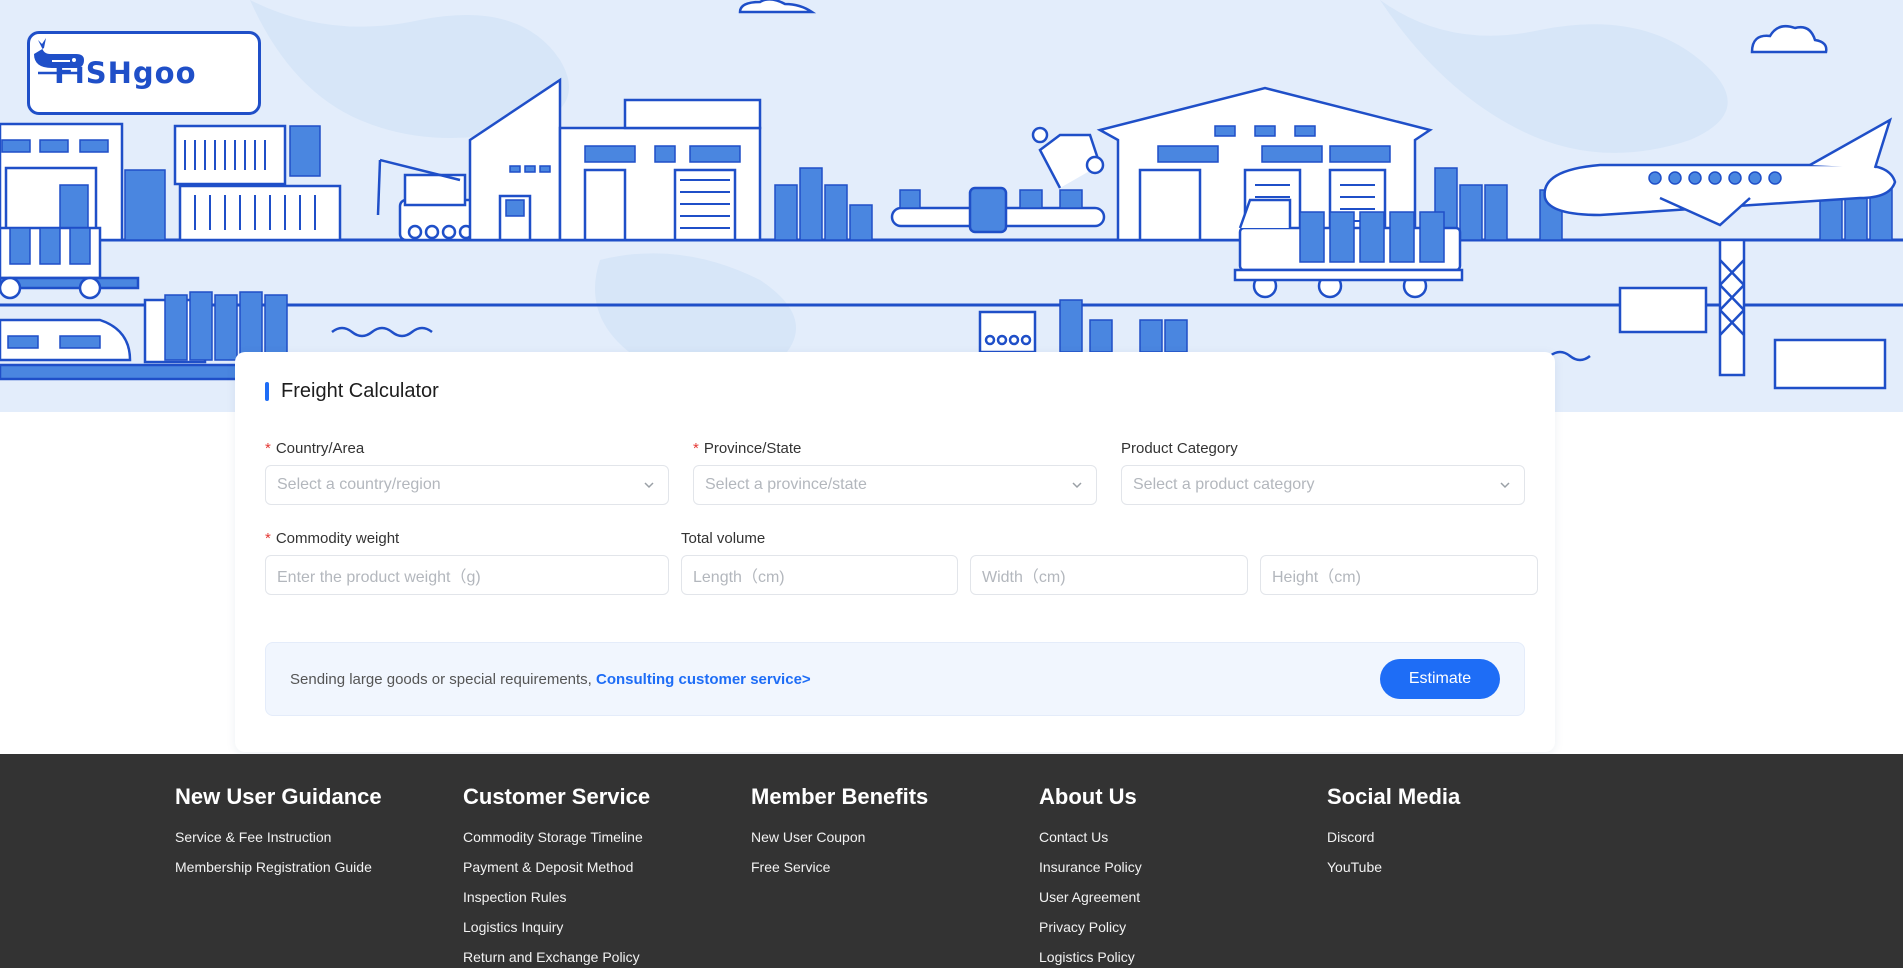 The image size is (1903, 968). What do you see at coordinates (752, 448) in the screenshot?
I see `province-label-text: Province/State` at bounding box center [752, 448].